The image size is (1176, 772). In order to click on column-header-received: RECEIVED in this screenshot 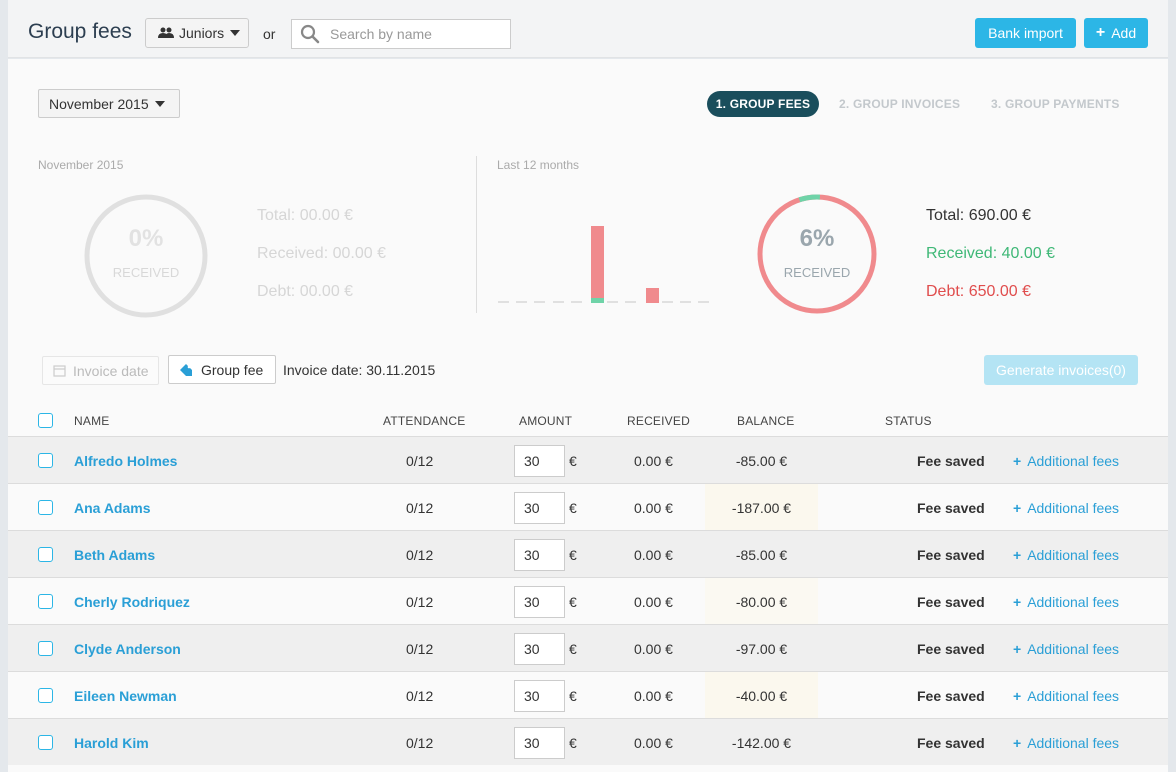, I will do `click(658, 421)`.